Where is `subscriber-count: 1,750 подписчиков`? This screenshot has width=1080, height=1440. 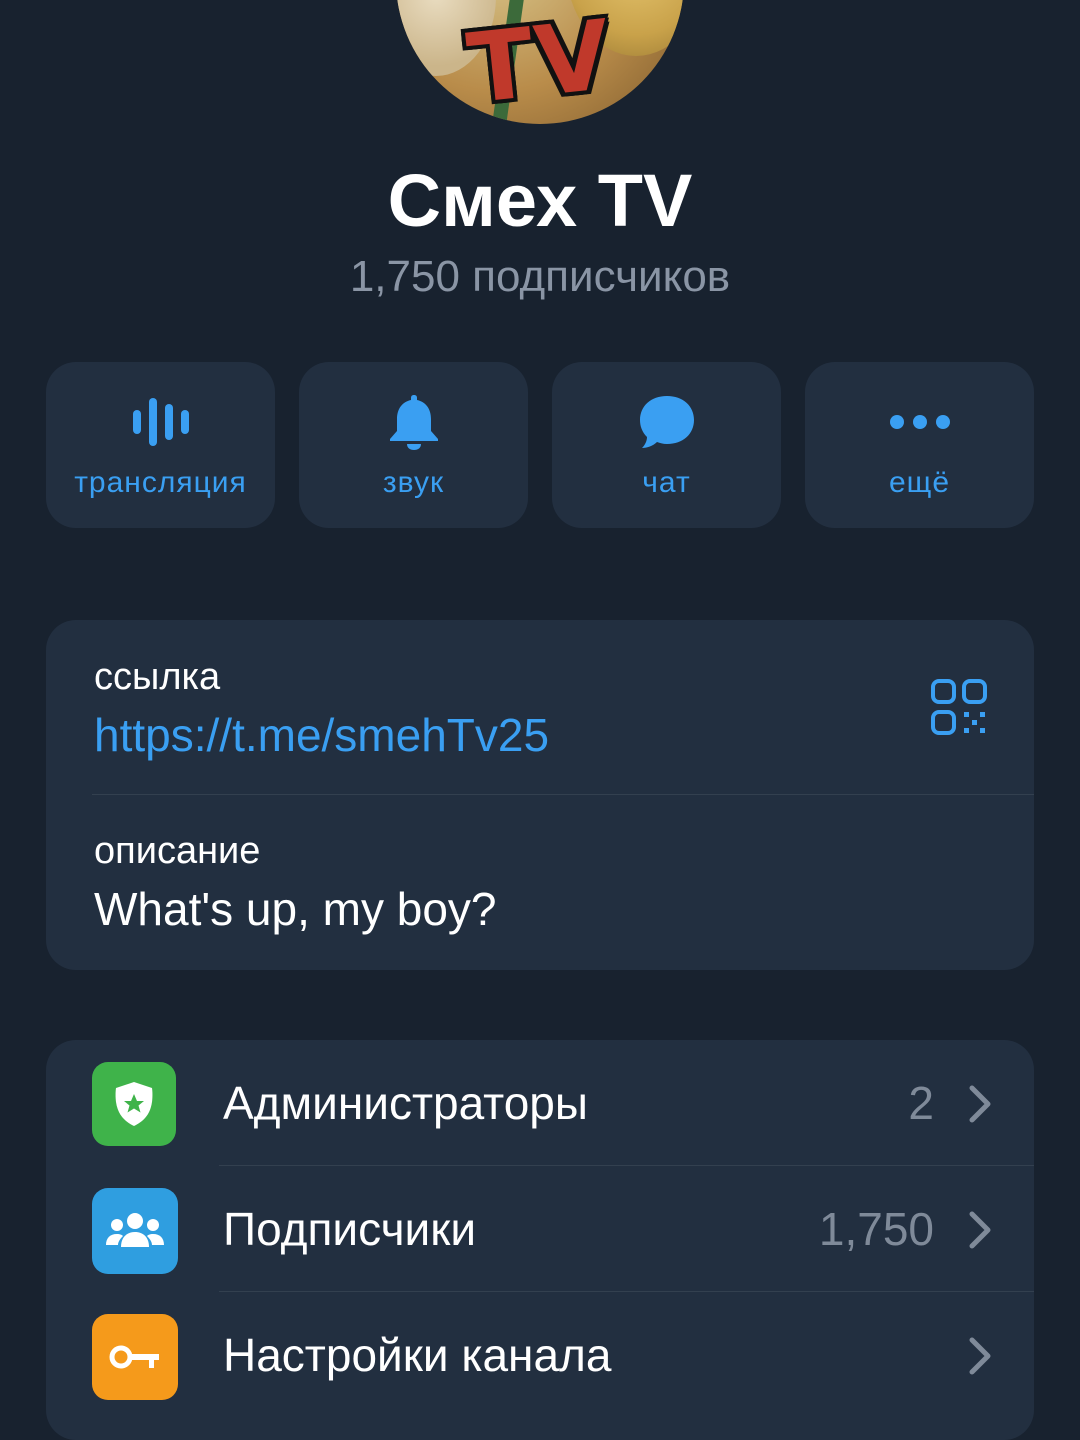 subscriber-count: 1,750 подписчиков is located at coordinates (540, 276).